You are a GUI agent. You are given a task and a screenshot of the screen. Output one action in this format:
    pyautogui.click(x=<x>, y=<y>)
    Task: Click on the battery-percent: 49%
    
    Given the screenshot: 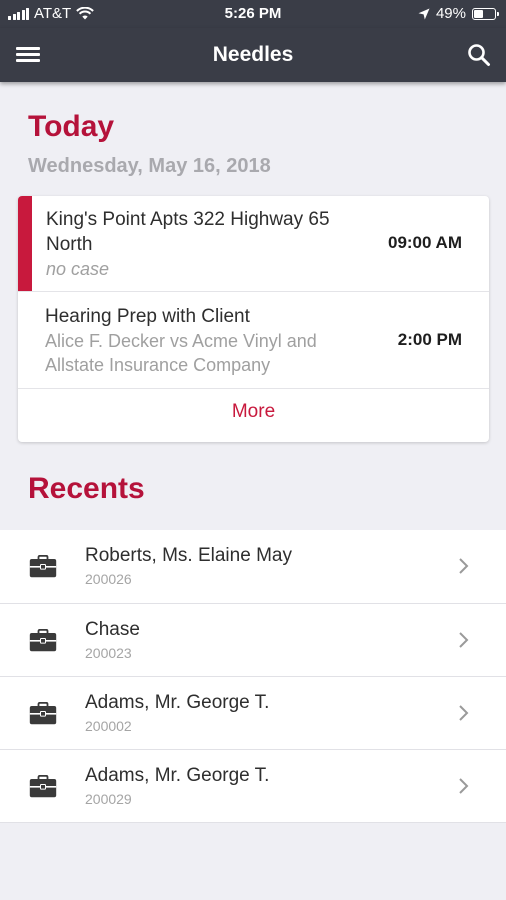 What is the action you would take?
    pyautogui.click(x=450, y=13)
    